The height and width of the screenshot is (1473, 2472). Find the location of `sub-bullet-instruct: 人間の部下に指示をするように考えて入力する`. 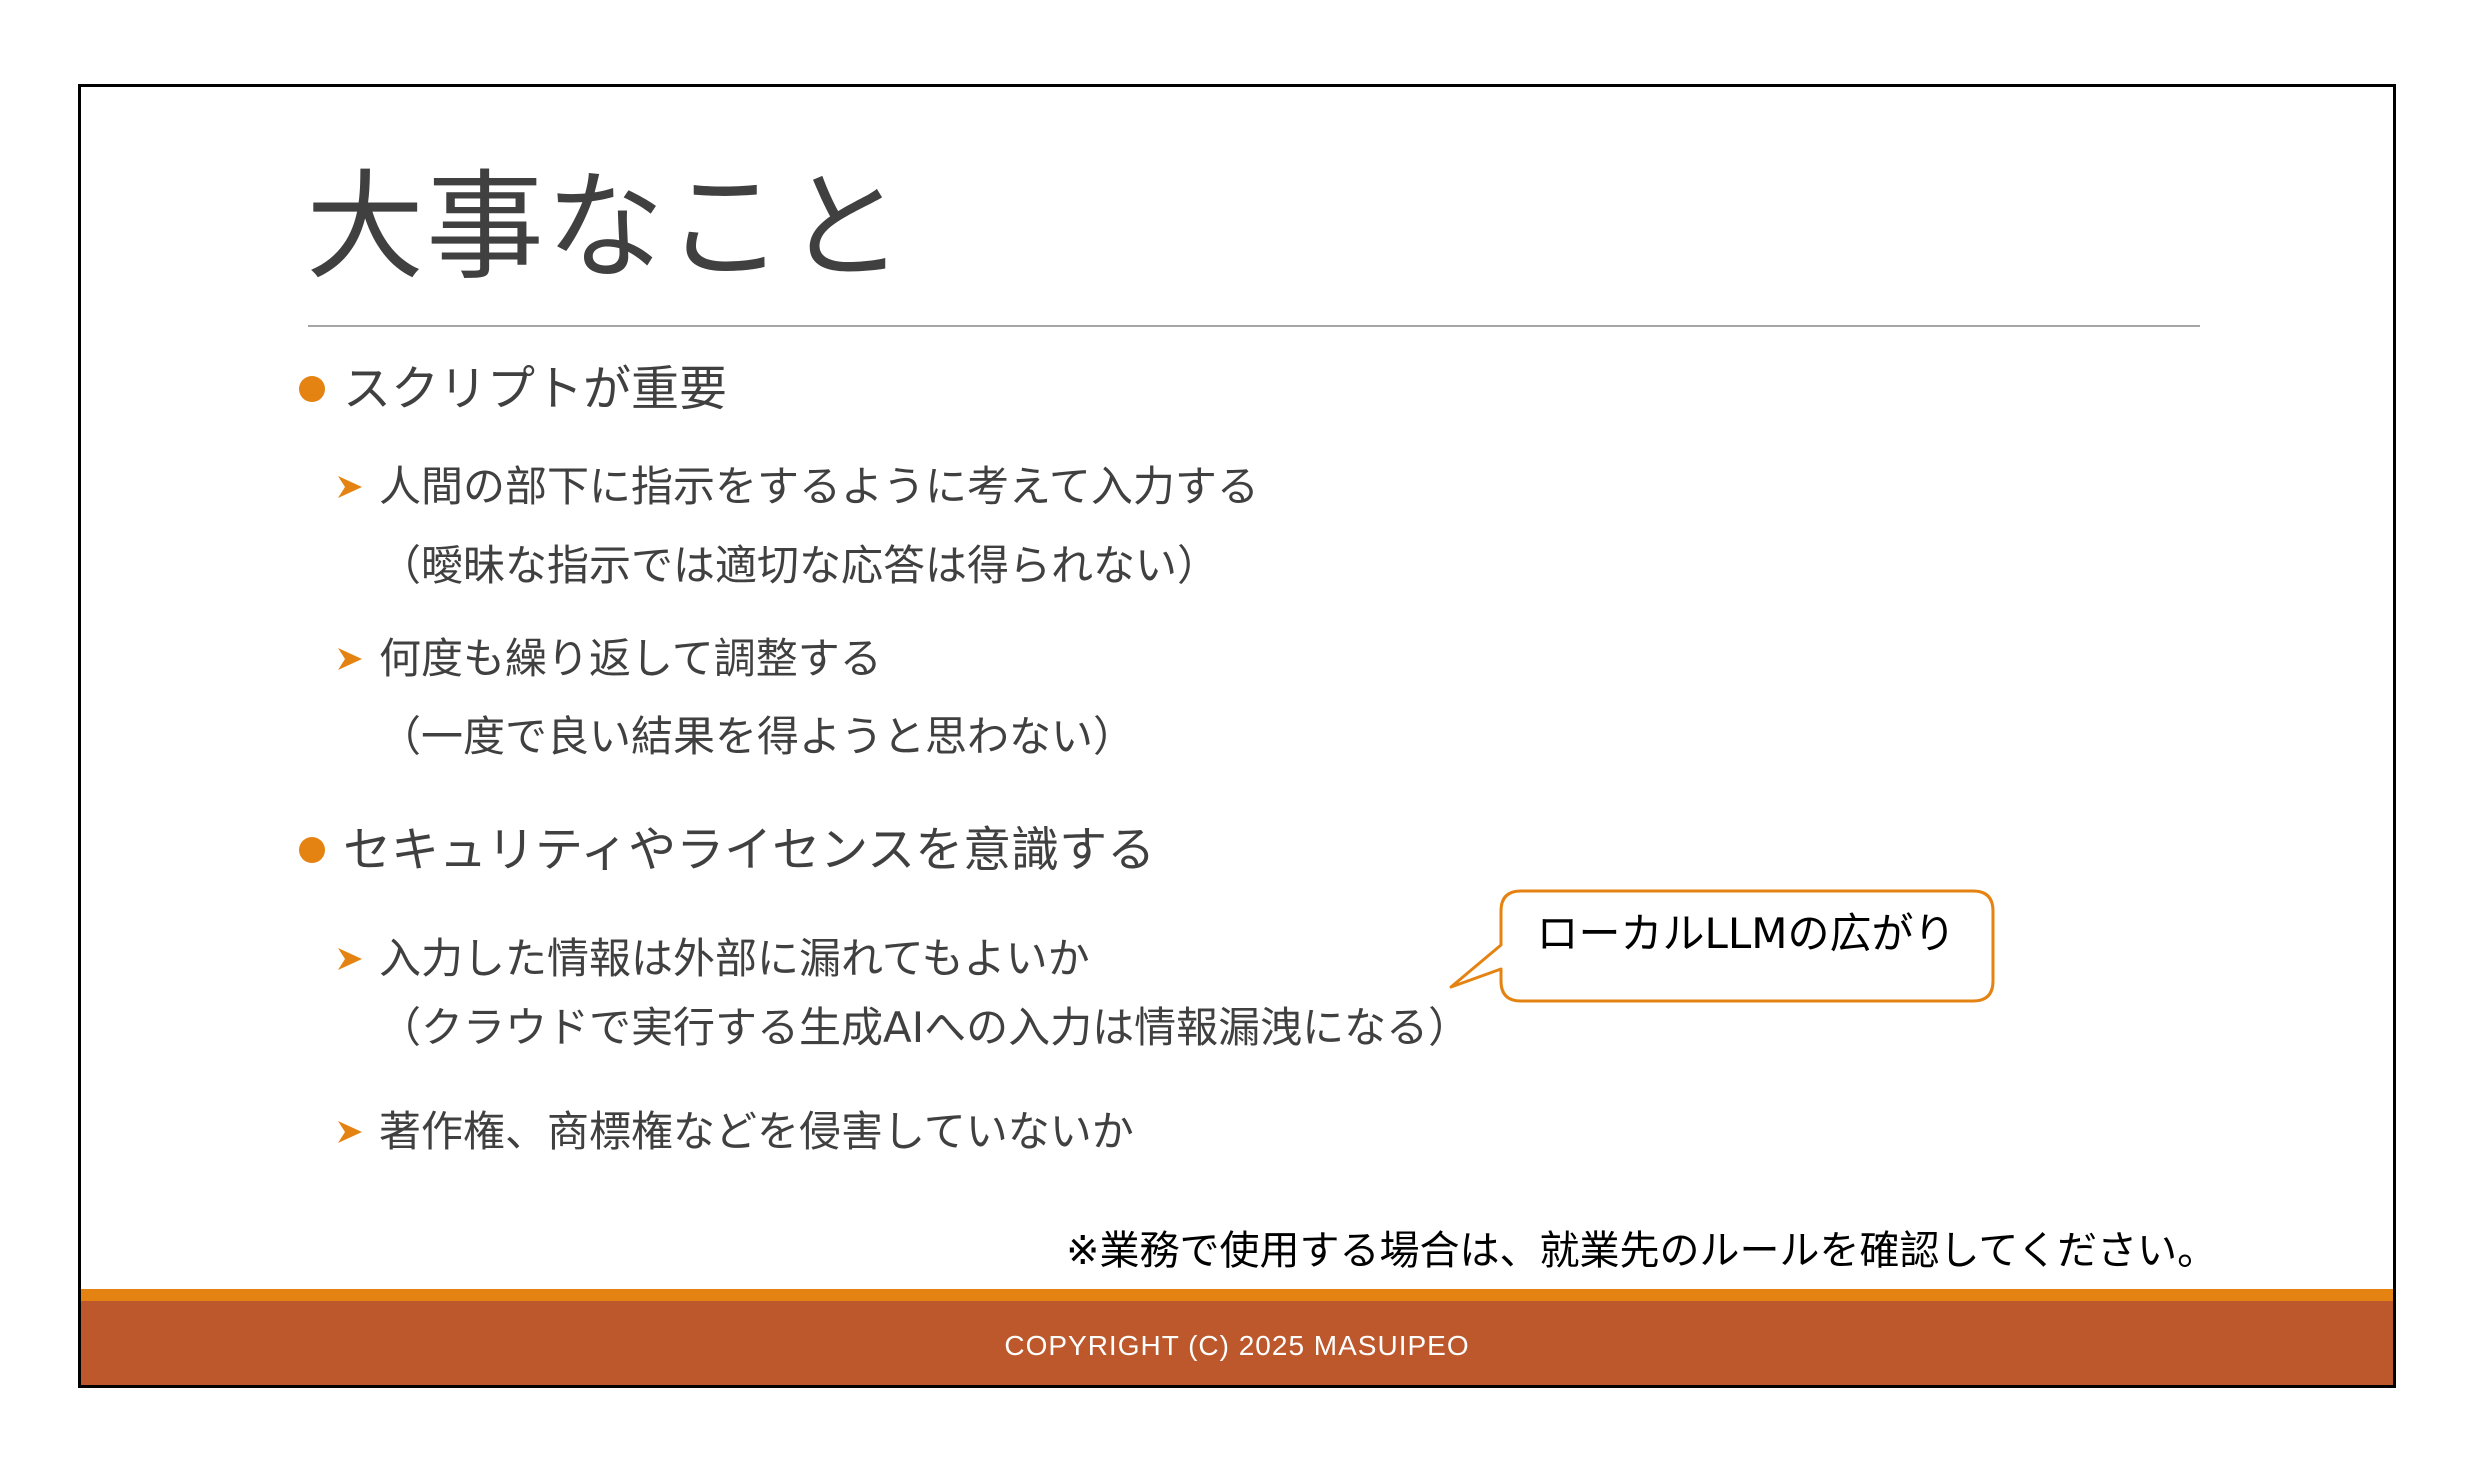

sub-bullet-instruct: 人間の部下に指示をするように考えて入力する is located at coordinates (819, 486).